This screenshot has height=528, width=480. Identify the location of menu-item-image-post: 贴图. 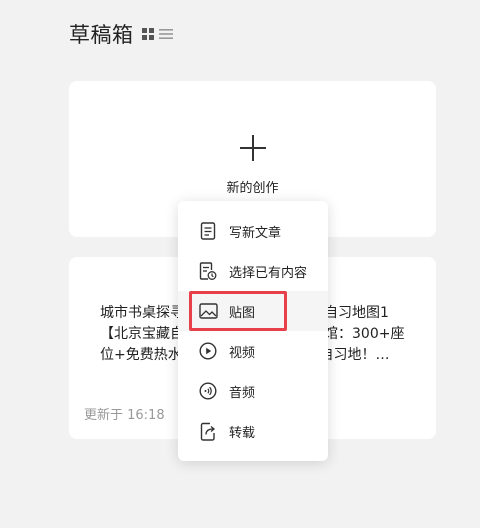
(253, 311).